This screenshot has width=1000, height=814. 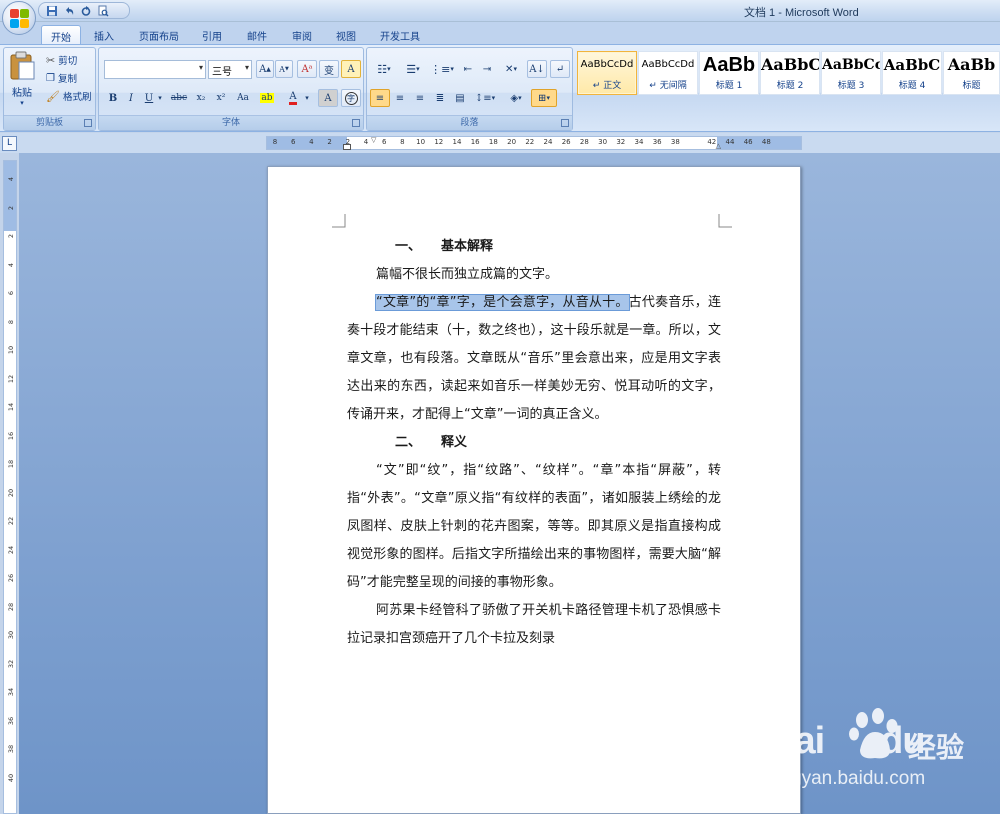 What do you see at coordinates (113, 98) in the screenshot?
I see `bold-button: B` at bounding box center [113, 98].